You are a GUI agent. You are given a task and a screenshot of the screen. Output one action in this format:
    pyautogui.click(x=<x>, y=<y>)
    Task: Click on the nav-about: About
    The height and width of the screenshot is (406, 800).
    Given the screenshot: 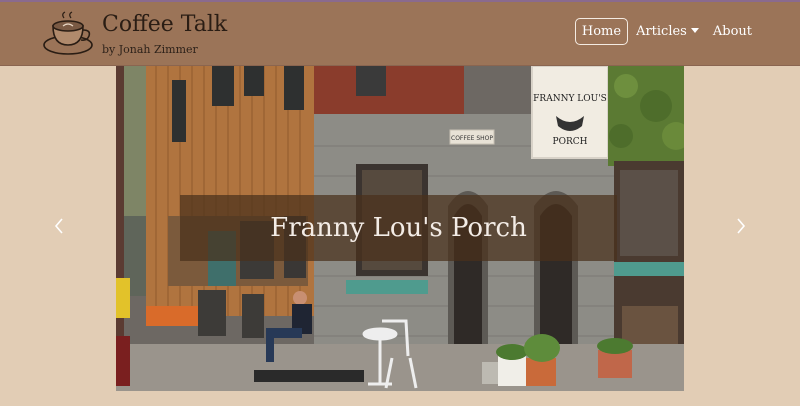 What is the action you would take?
    pyautogui.click(x=732, y=31)
    